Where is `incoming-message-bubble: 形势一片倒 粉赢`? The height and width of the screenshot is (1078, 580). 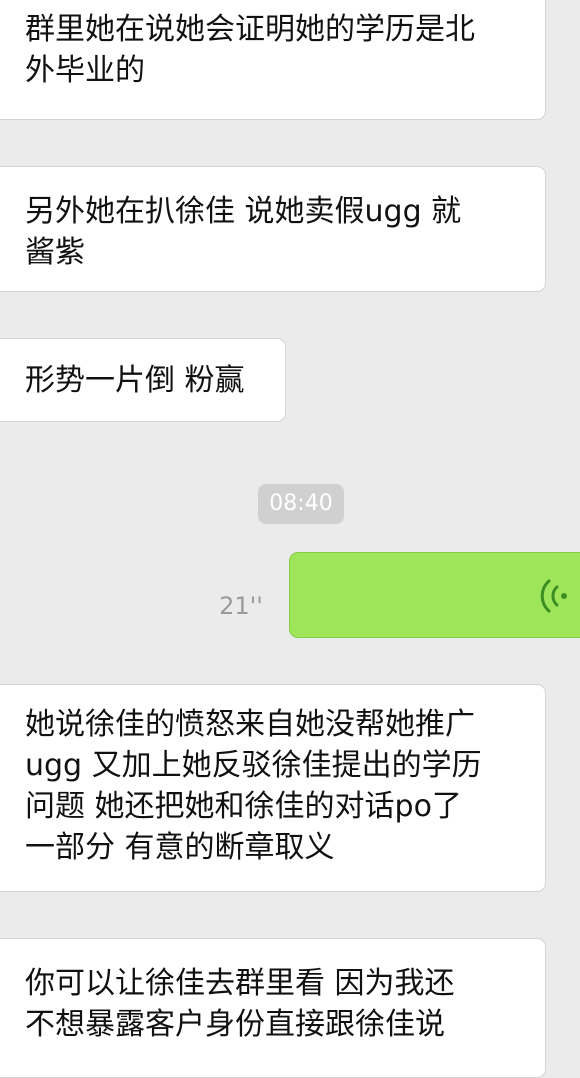 incoming-message-bubble: 形势一片倒 粉赢 is located at coordinates (143, 380).